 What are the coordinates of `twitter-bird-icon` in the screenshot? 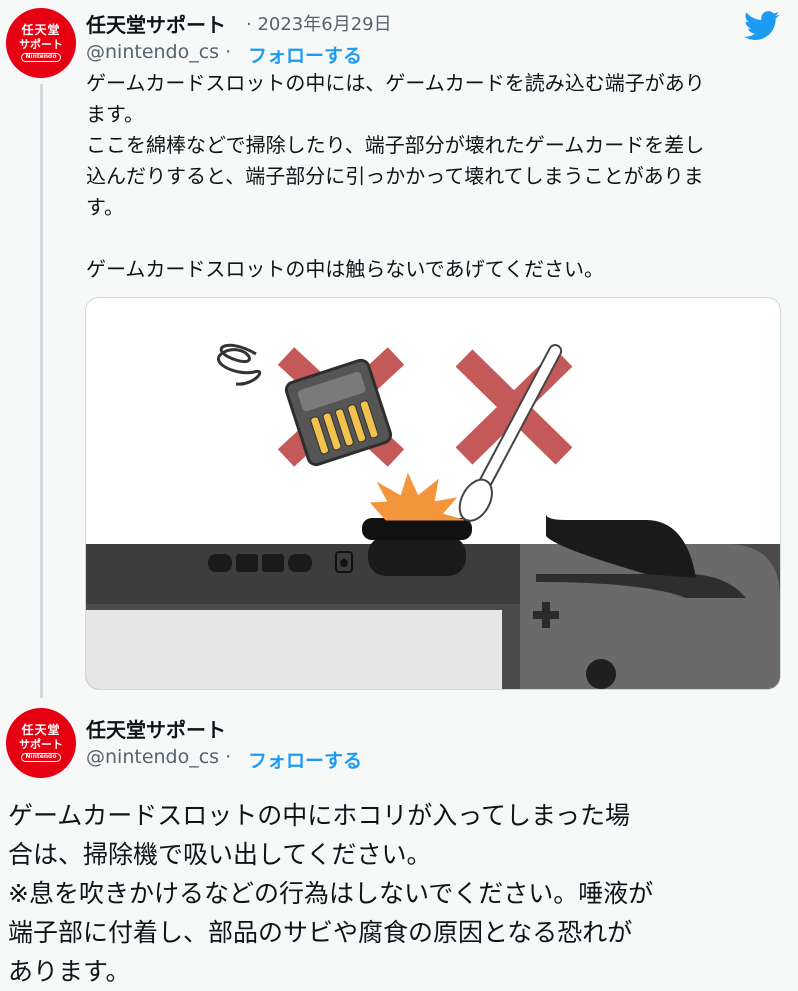 It's located at (762, 26).